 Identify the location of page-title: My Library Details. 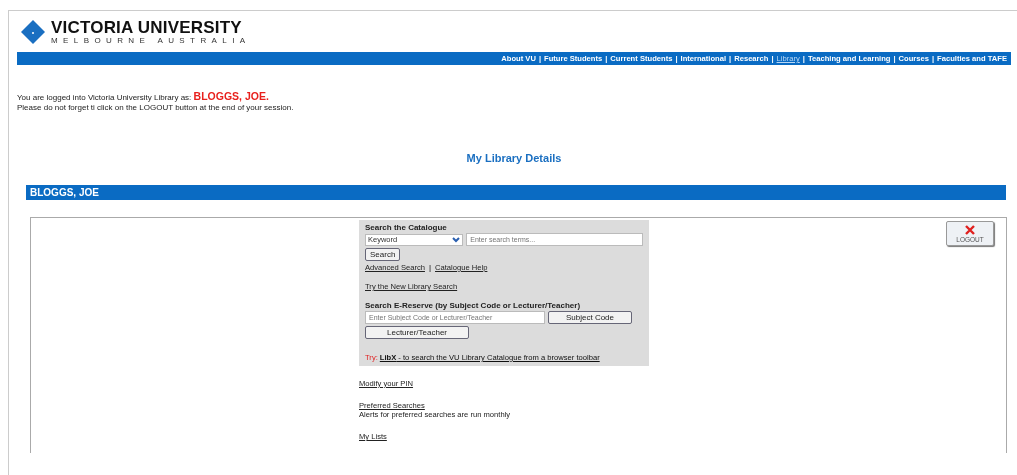
(514, 158).